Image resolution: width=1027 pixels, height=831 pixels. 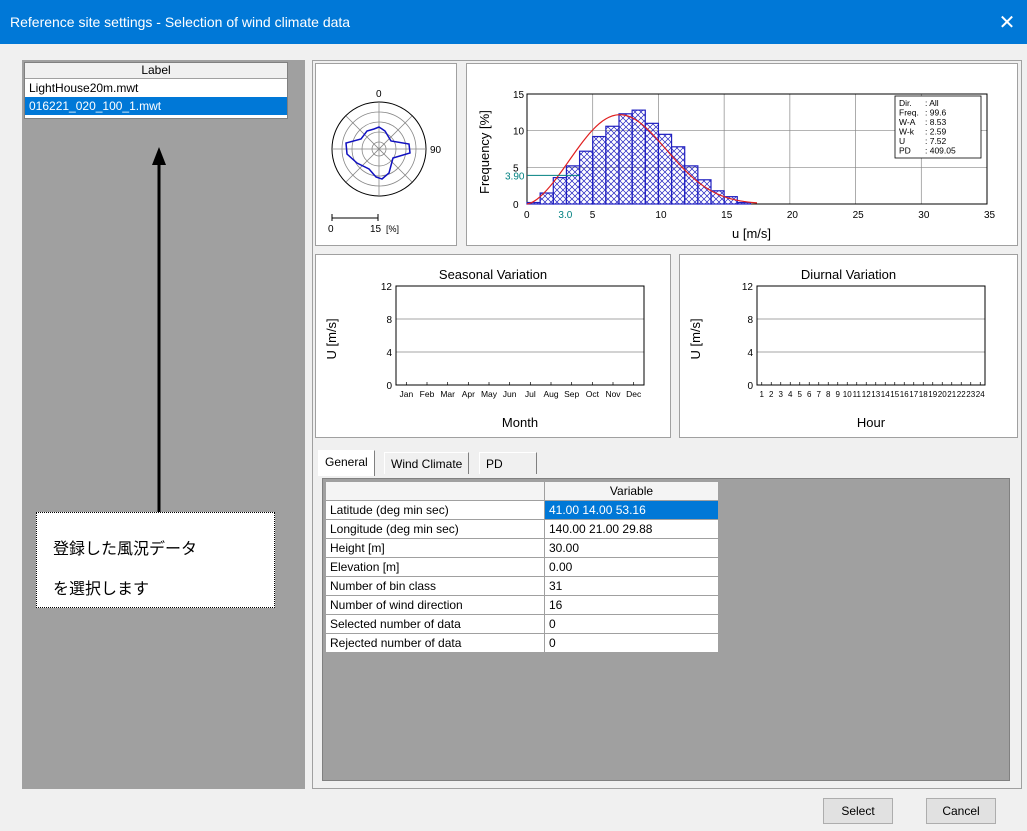 What do you see at coordinates (631, 548) in the screenshot?
I see `row-value: 30.00` at bounding box center [631, 548].